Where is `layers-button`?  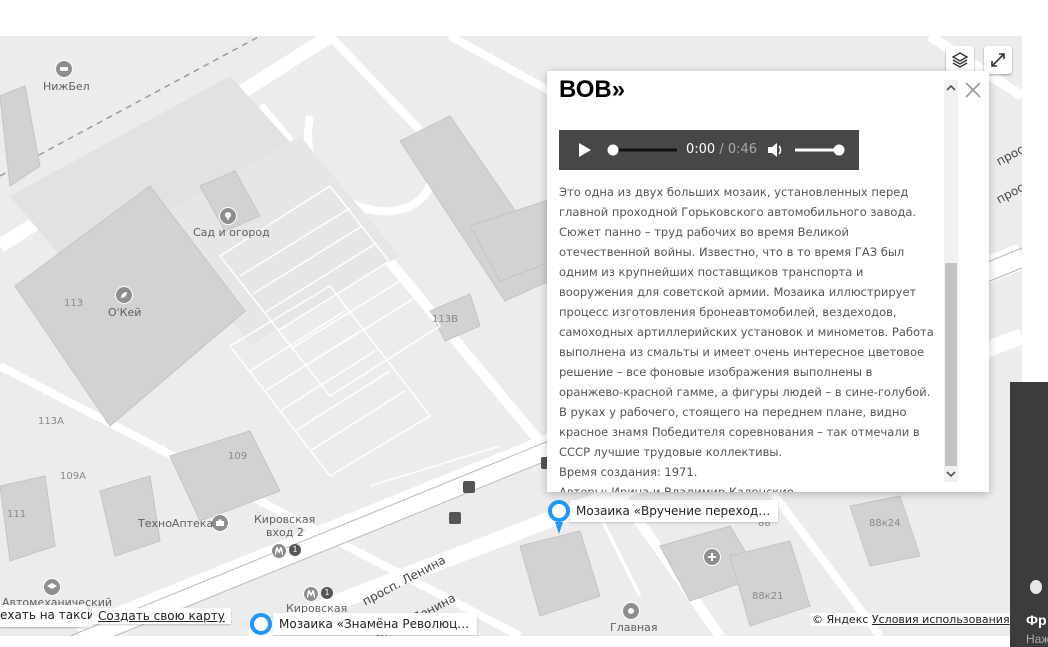 layers-button is located at coordinates (960, 60).